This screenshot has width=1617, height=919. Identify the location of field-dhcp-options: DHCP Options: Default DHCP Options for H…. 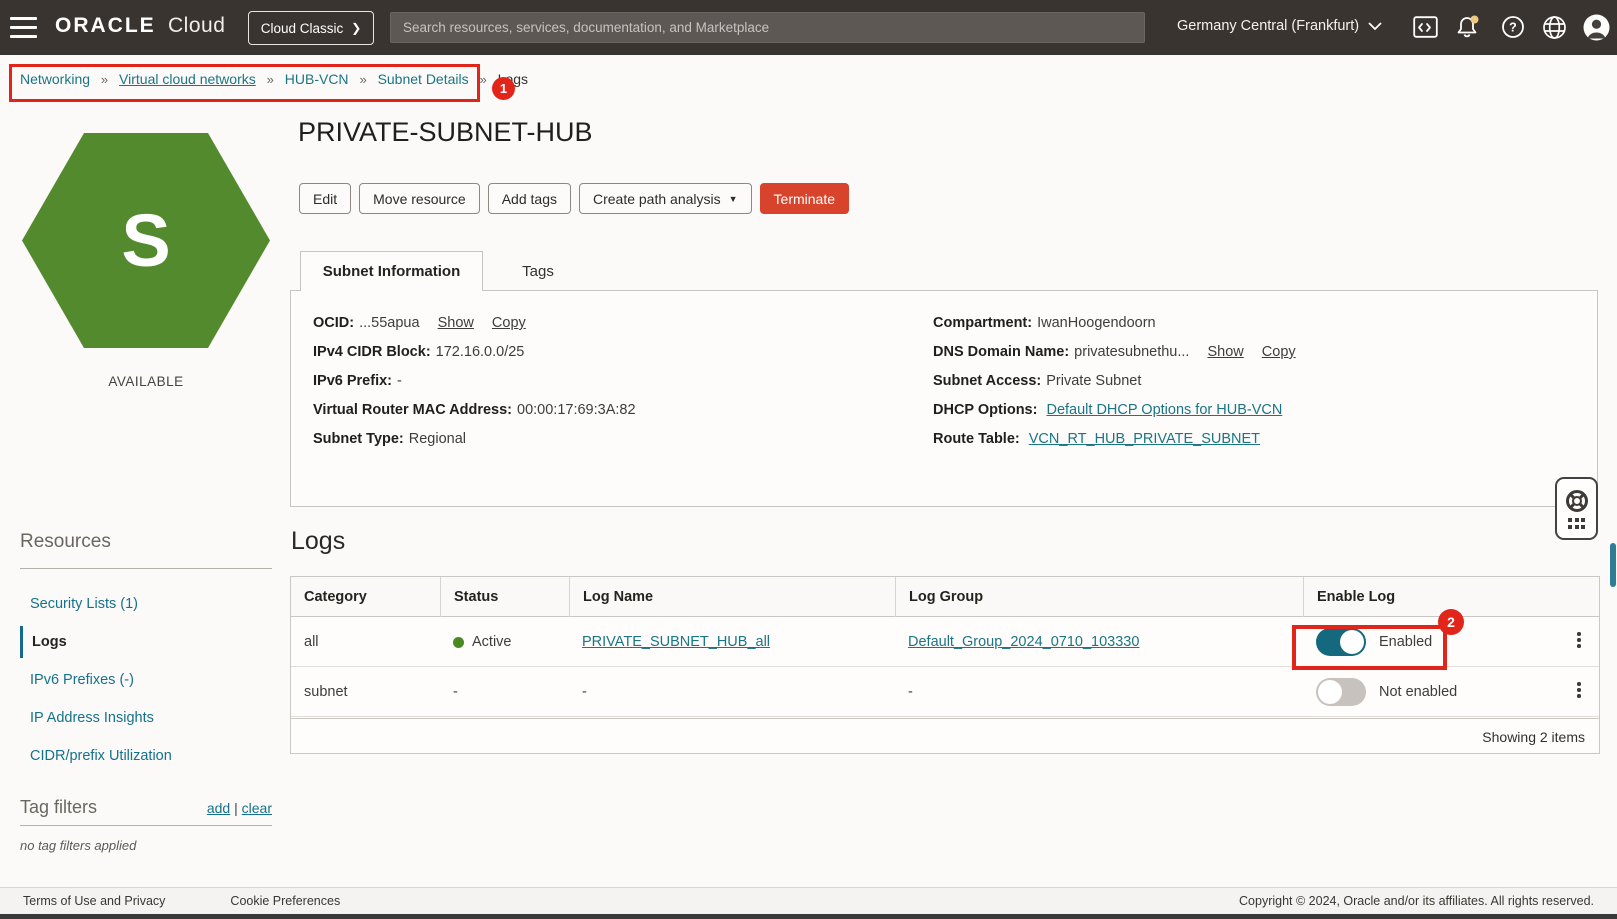
(1108, 410).